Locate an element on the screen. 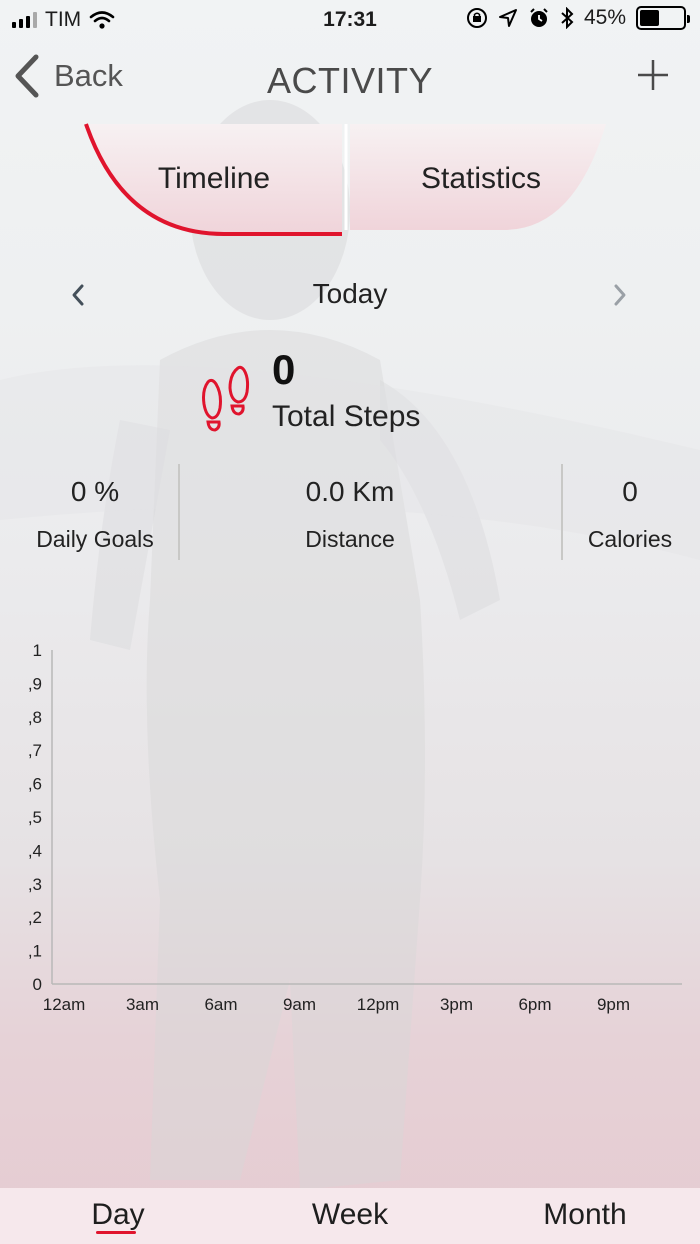 The width and height of the screenshot is (700, 1244). total-steps-label: Total Steps is located at coordinates (346, 416).